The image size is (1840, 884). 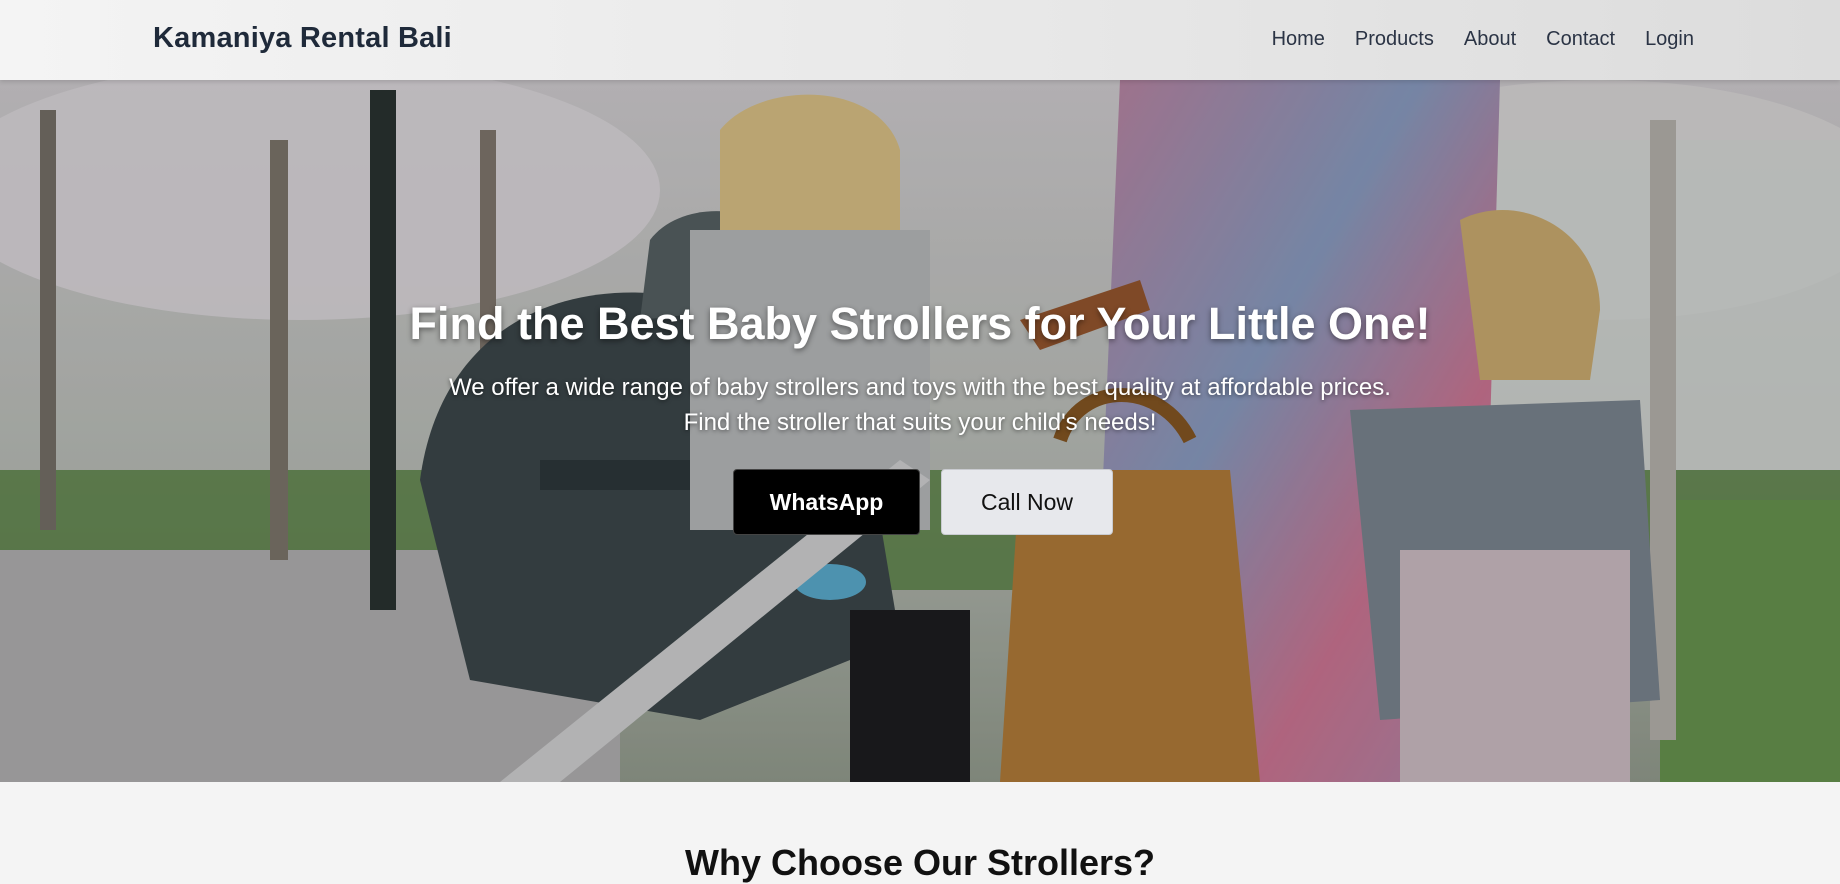 I want to click on brand-logo-text: Kamaniya Rental Bali, so click(x=302, y=38).